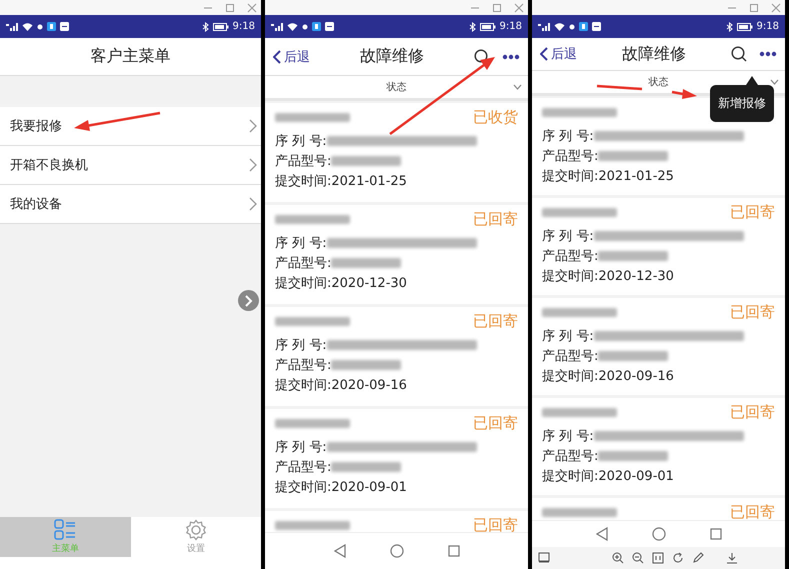 The image size is (789, 569). I want to click on zoom-in-icon, so click(618, 558).